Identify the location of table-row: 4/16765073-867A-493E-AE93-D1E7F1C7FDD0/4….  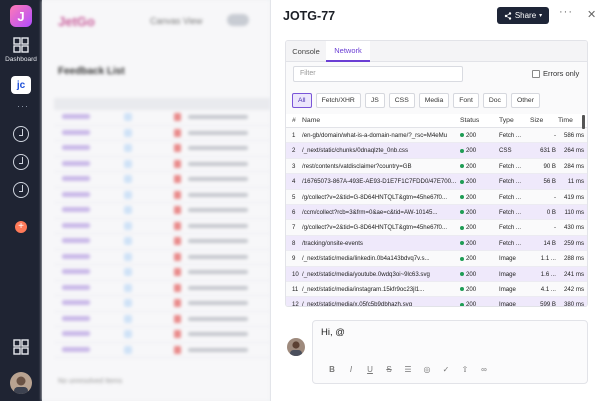
(436, 182).